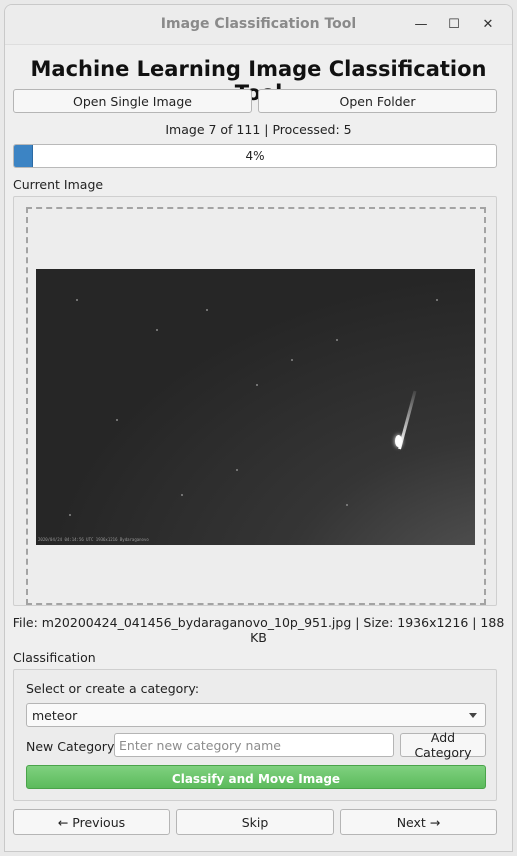  Describe the element at coordinates (255, 822) in the screenshot. I see `skip-button: Skip` at that location.